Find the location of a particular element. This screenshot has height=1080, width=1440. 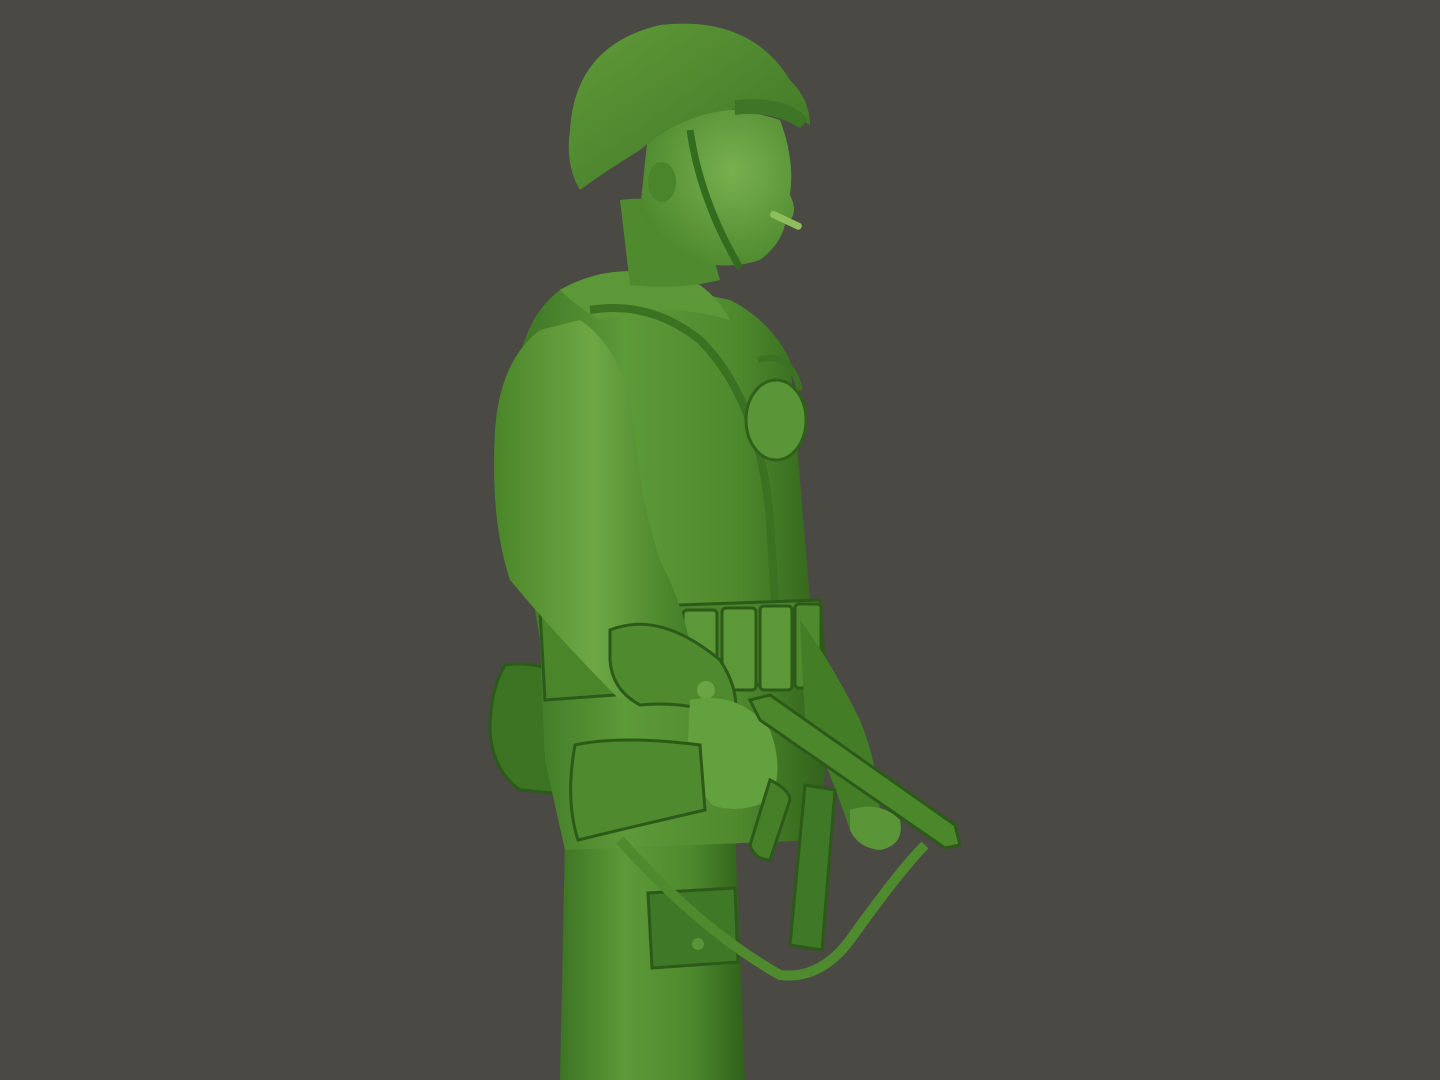

pocket-button is located at coordinates (698, 944).